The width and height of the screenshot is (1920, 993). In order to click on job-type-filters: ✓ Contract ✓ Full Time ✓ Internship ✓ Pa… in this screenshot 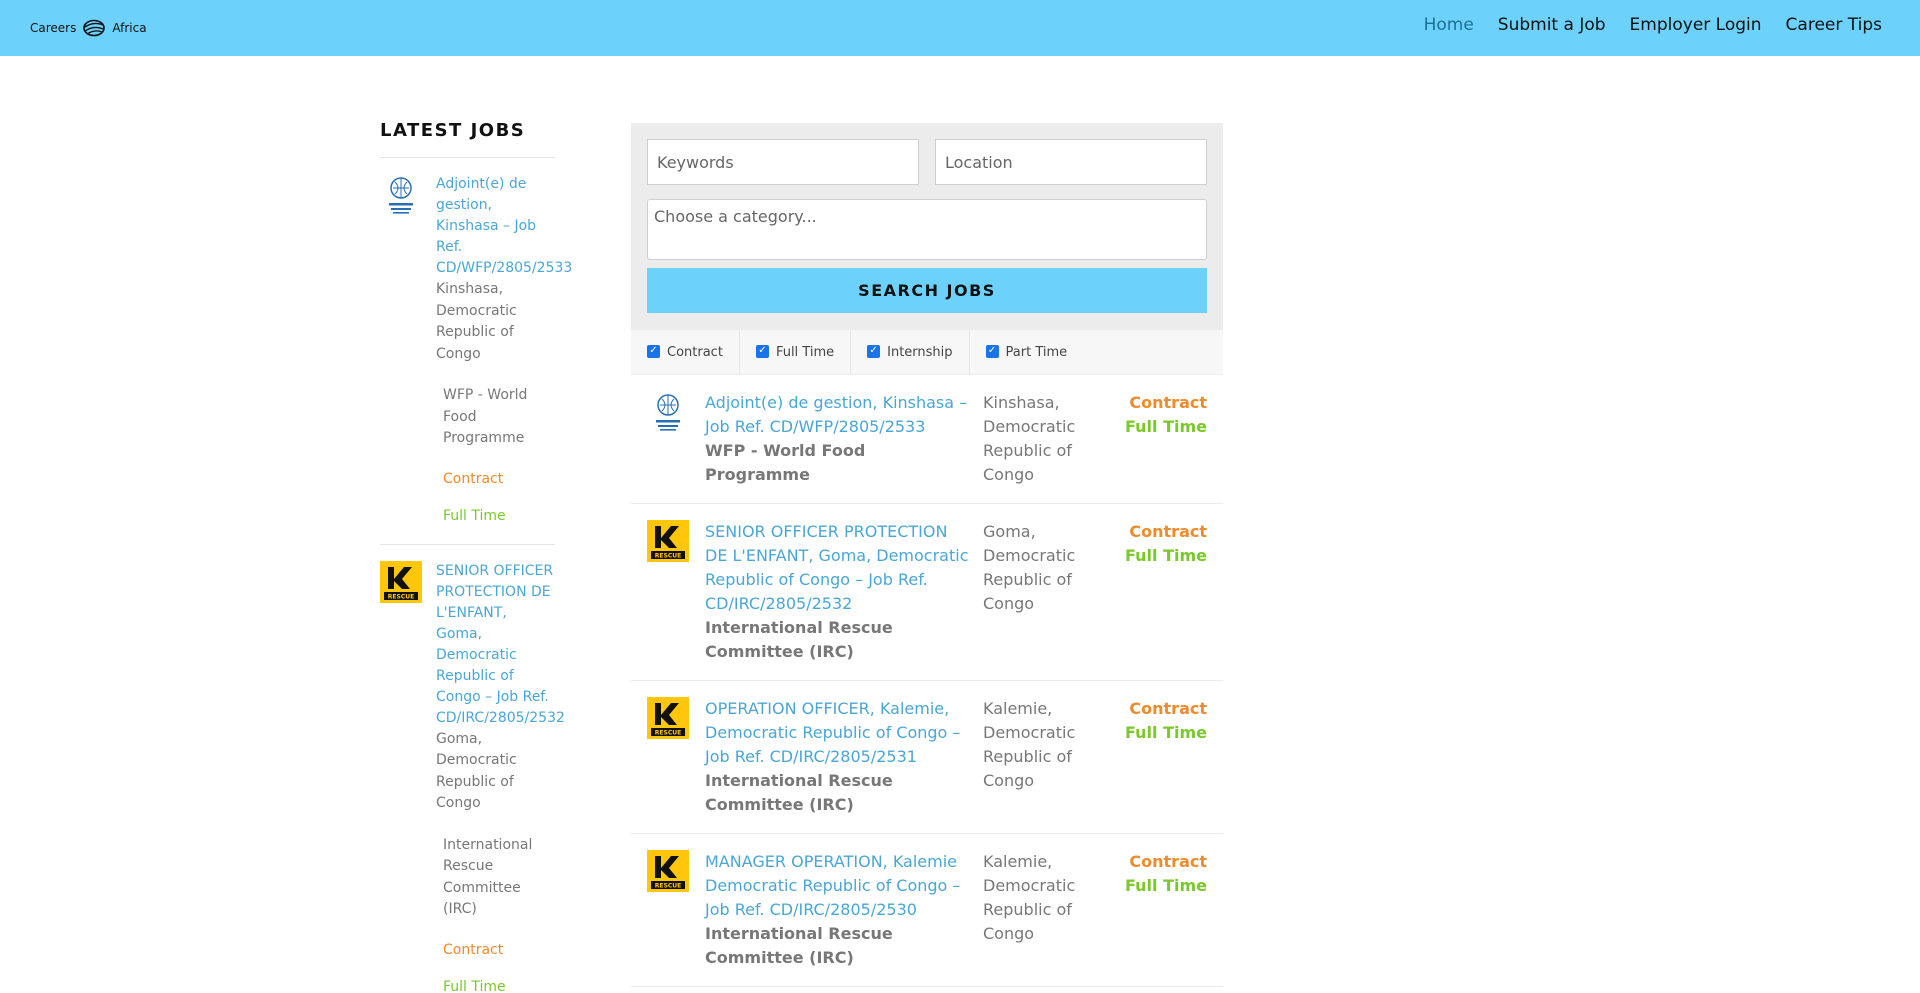, I will do `click(927, 352)`.